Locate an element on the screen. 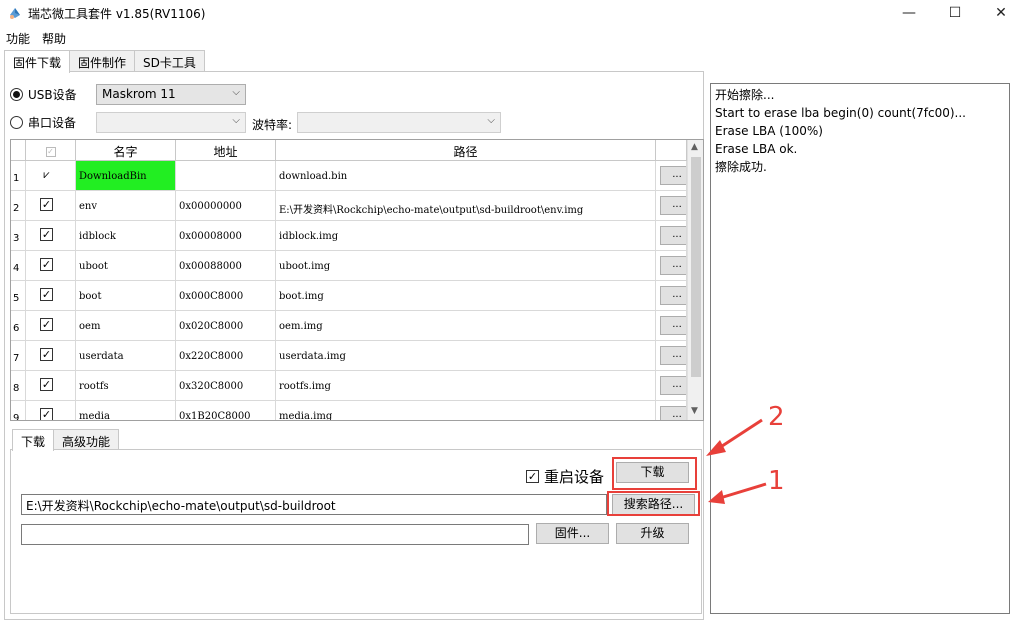 This screenshot has width=1020, height=625. arrow-2-icon is located at coordinates (734, 437).